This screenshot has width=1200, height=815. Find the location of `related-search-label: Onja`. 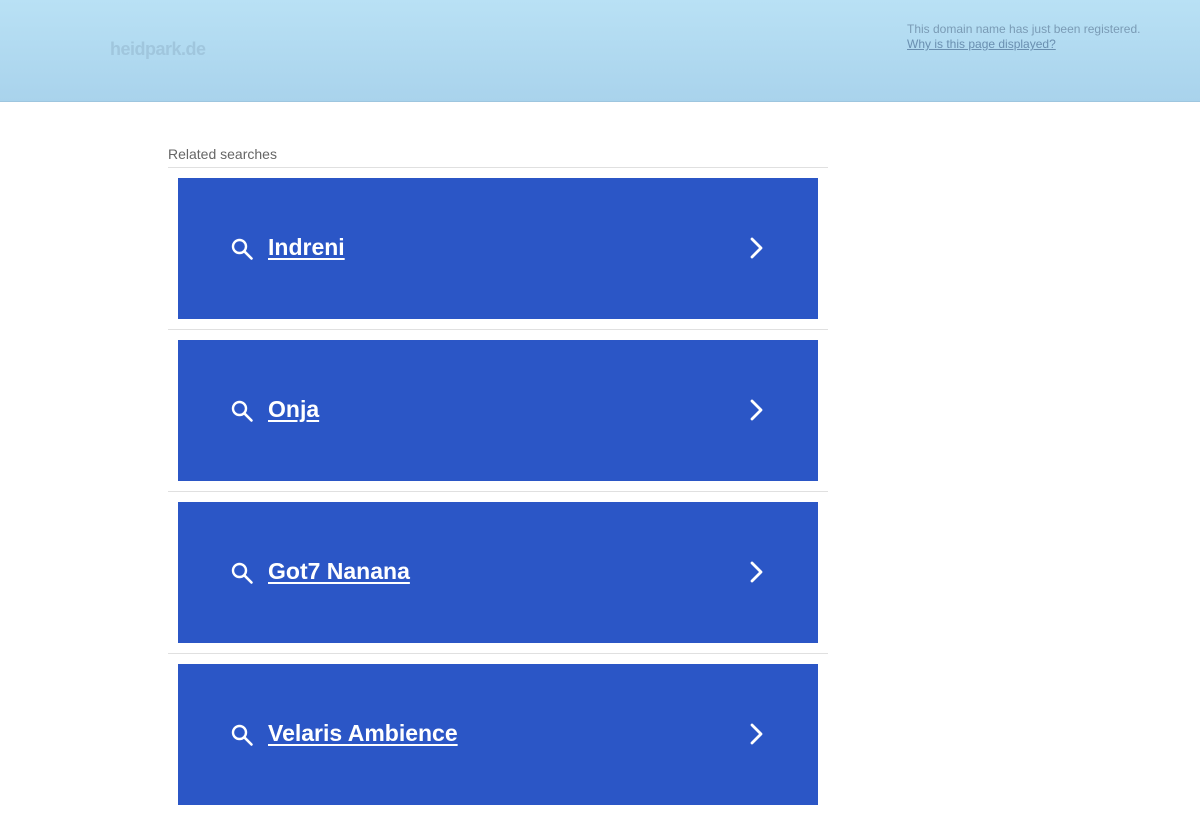

related-search-label: Onja is located at coordinates (294, 409).